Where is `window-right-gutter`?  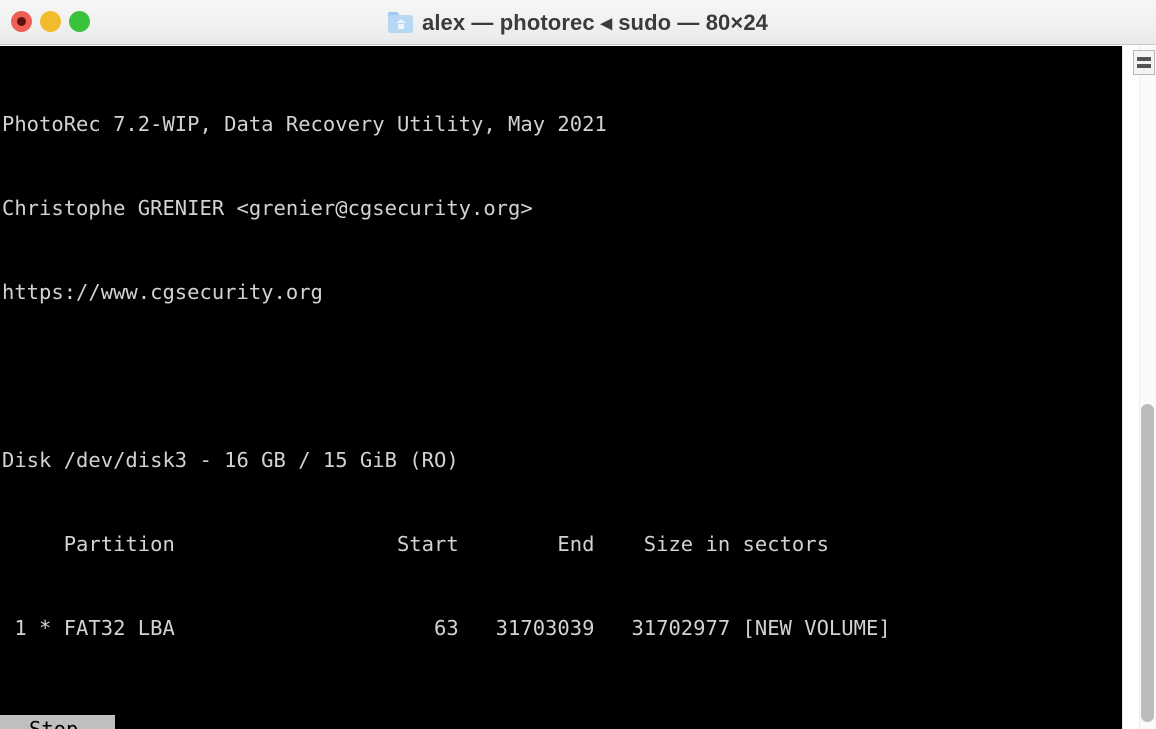 window-right-gutter is located at coordinates (1139, 387).